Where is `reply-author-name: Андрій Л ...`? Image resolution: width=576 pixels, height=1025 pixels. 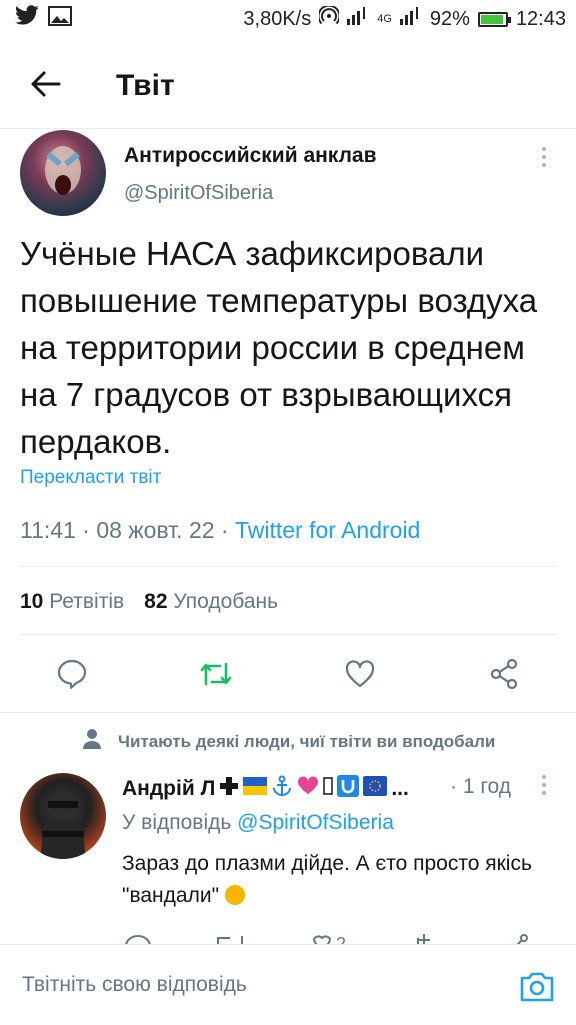
reply-author-name: Андрій Л ... is located at coordinates (265, 789).